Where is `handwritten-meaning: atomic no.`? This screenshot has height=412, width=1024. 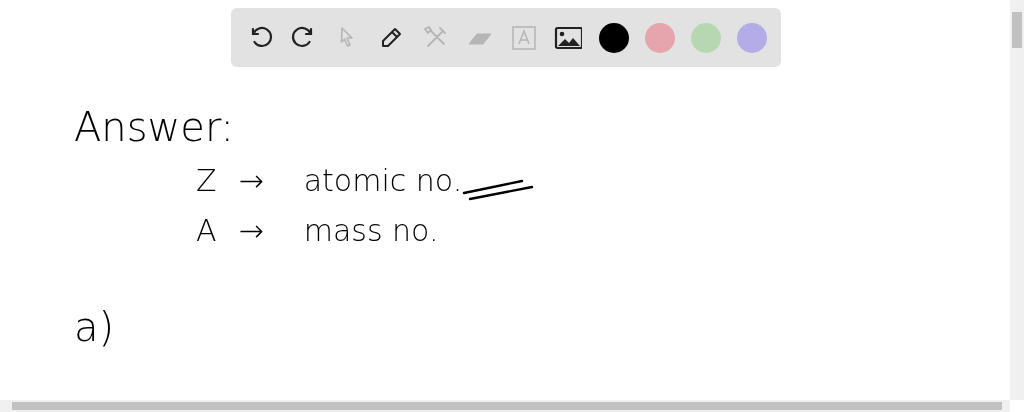
handwritten-meaning: atomic no. is located at coordinates (383, 181).